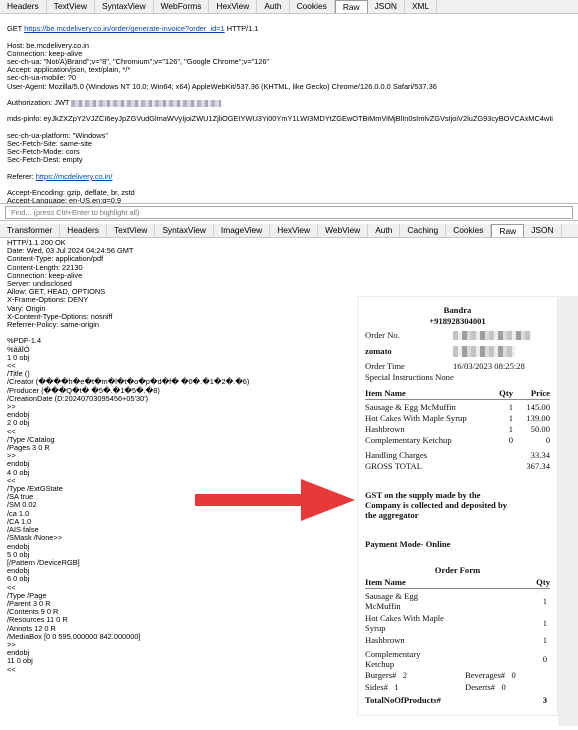 This screenshot has height=730, width=578. I want to click on store-phone: +918928304001, so click(457, 321).